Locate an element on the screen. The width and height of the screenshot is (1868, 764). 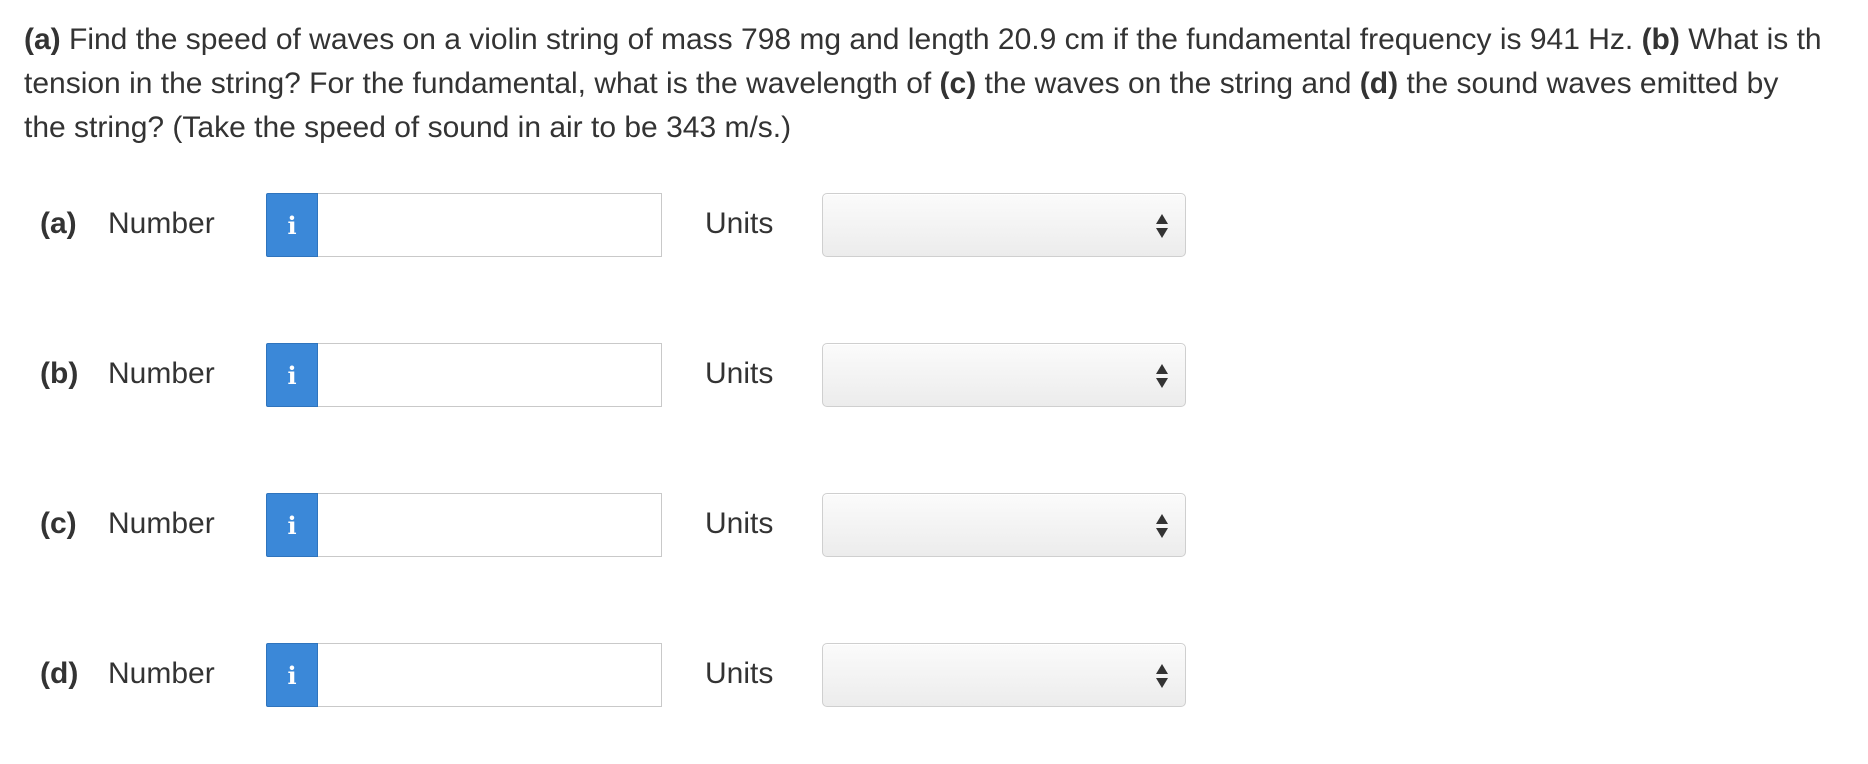
number-input-d is located at coordinates (490, 675).